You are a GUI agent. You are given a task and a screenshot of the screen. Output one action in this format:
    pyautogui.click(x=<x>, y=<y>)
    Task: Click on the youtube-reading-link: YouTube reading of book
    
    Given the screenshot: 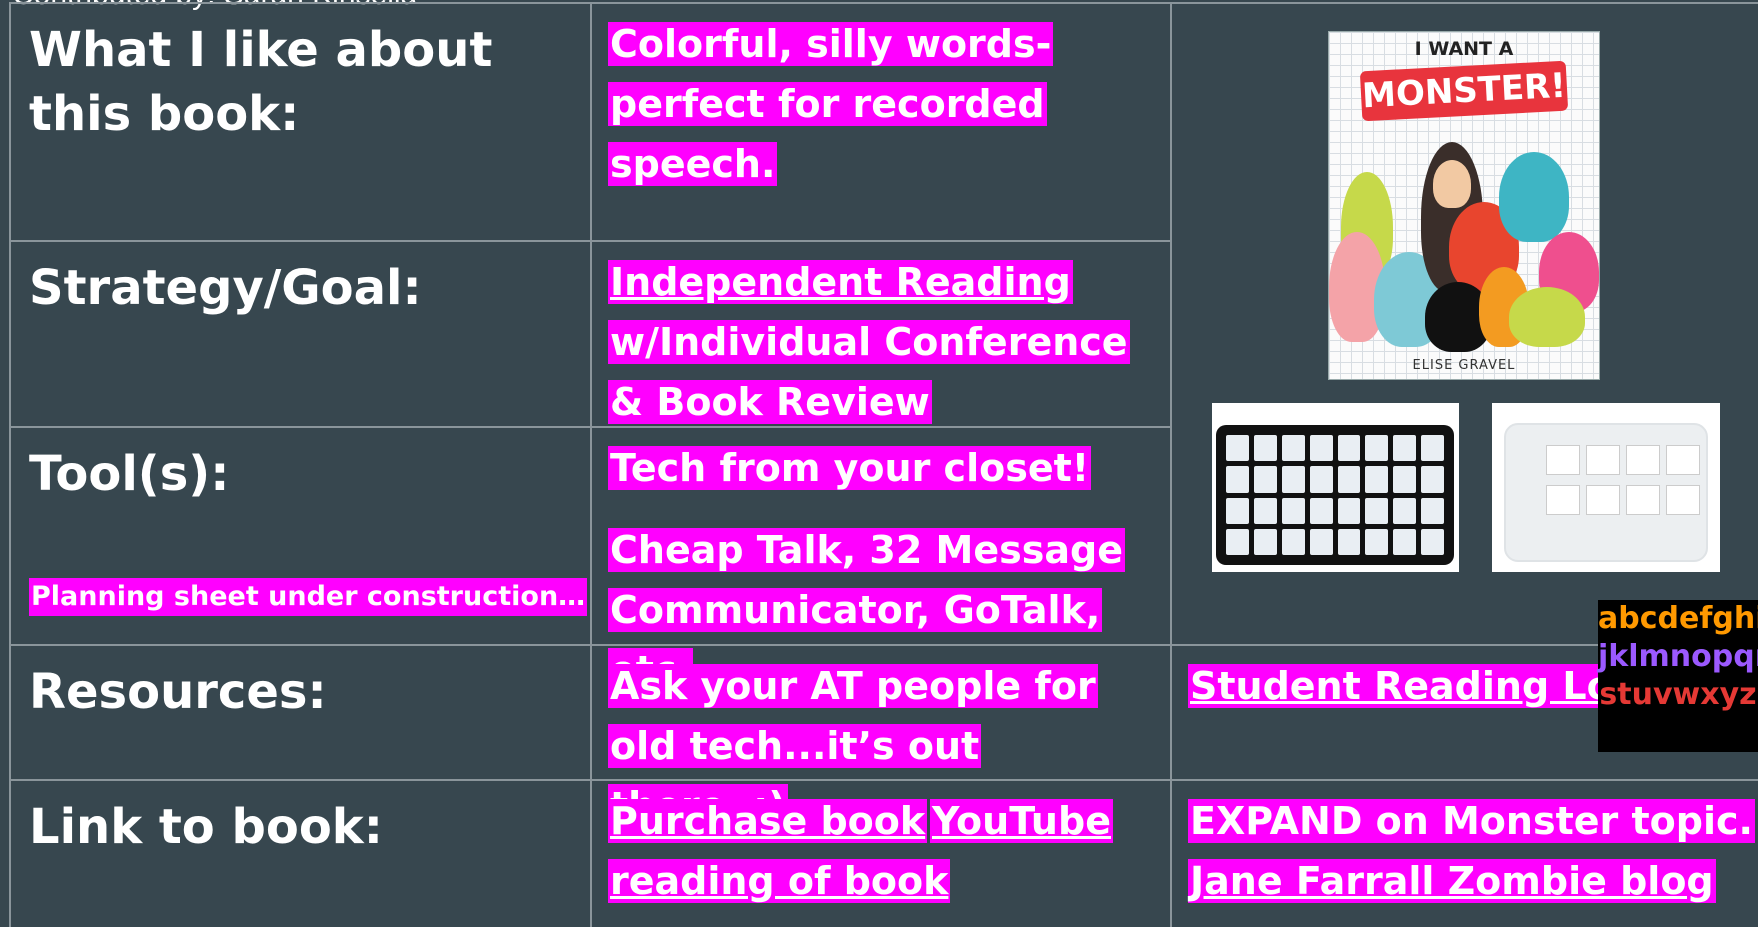 What is the action you would take?
    pyautogui.click(x=860, y=851)
    